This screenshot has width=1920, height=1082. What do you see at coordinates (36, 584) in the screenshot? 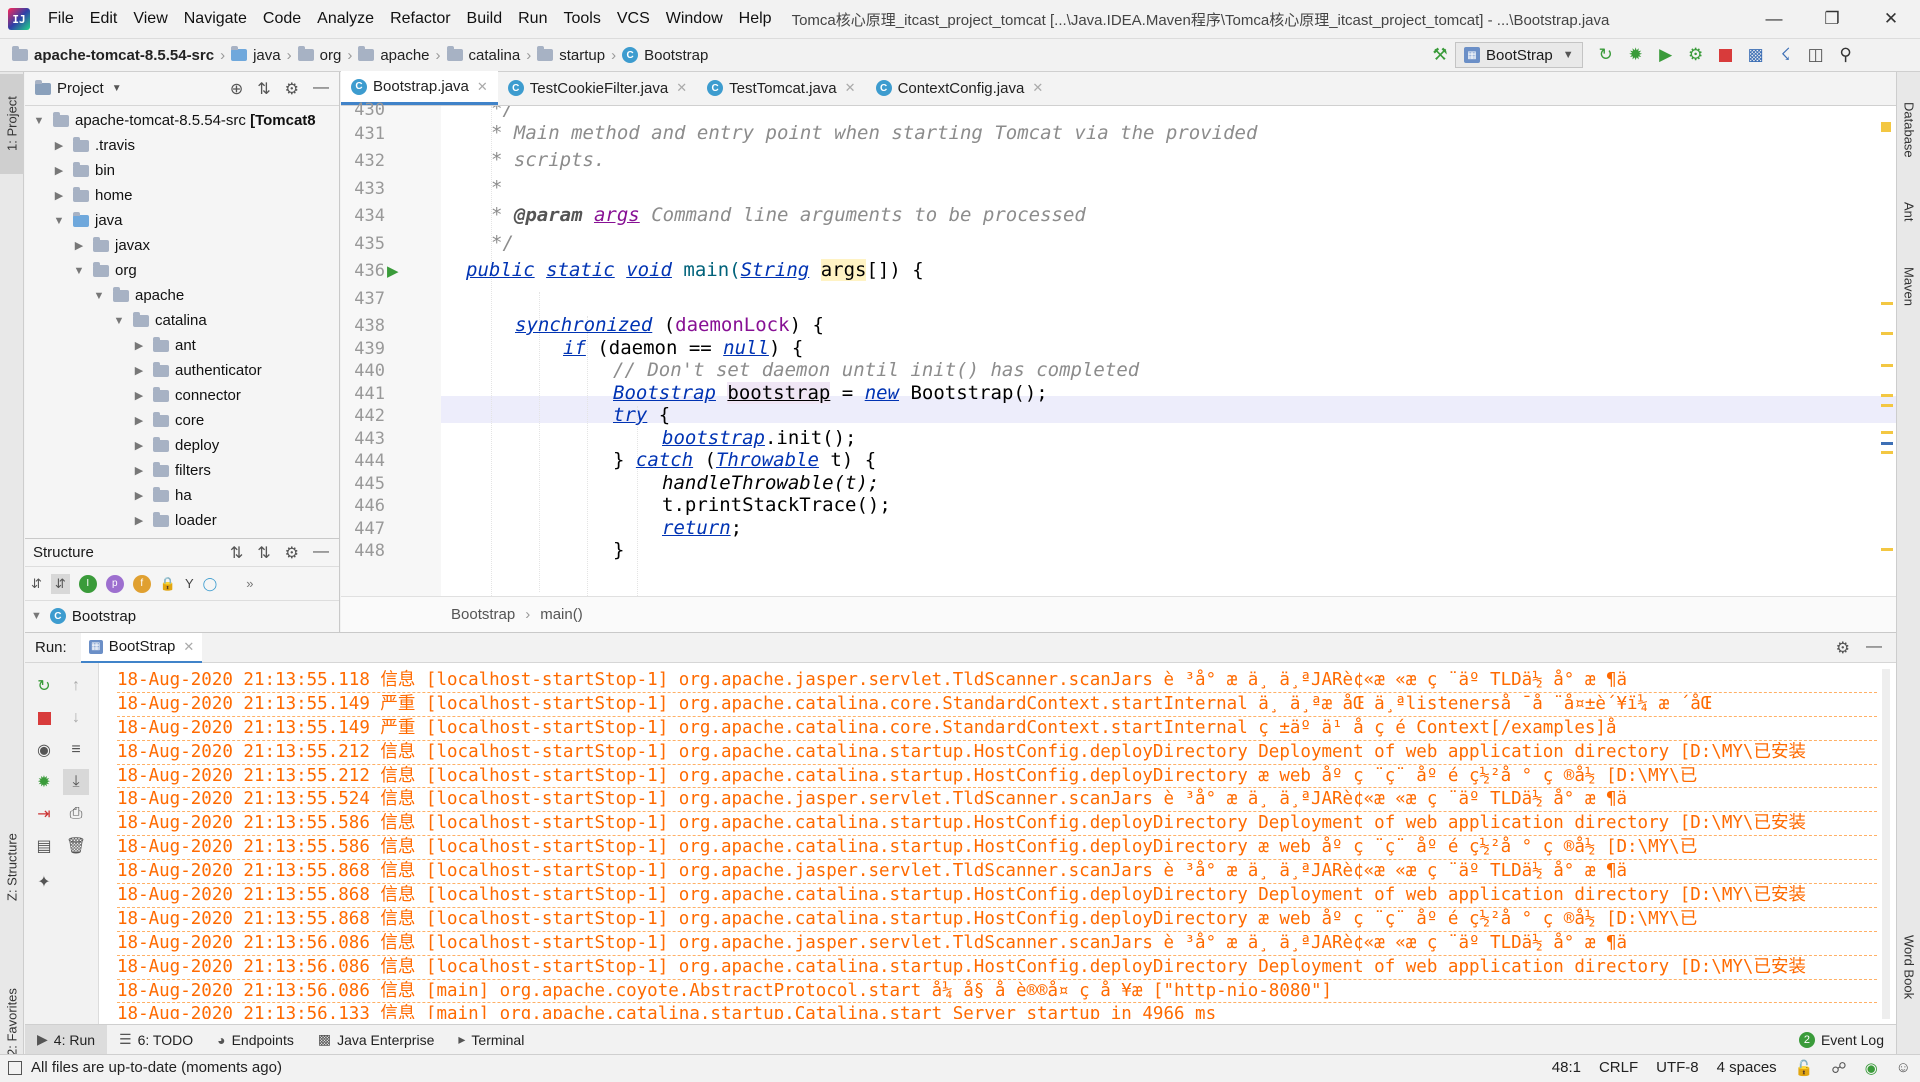
I see `sort-visibility-icon: ⇵` at bounding box center [36, 584].